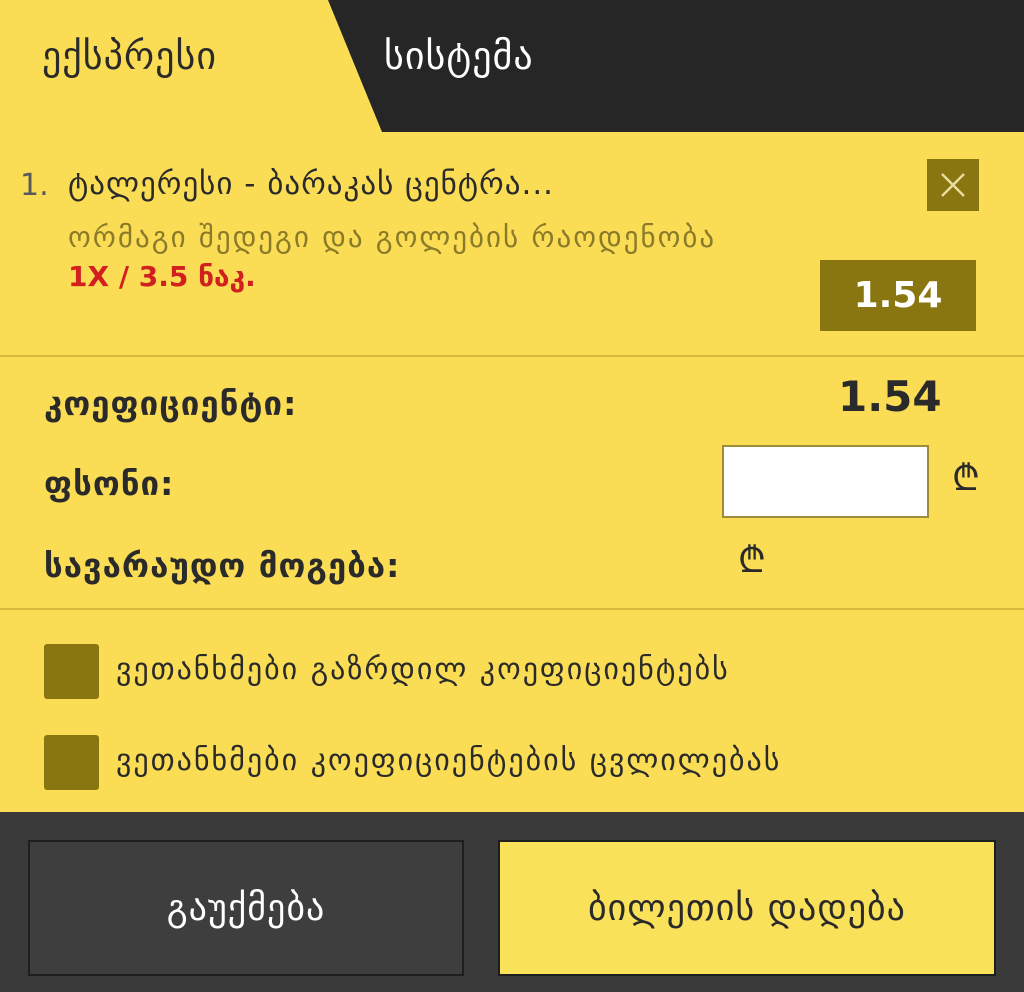  What do you see at coordinates (449, 760) in the screenshot?
I see `checkbox-label: ვეთანხმები კოეფიციენტების ცვლილებას` at bounding box center [449, 760].